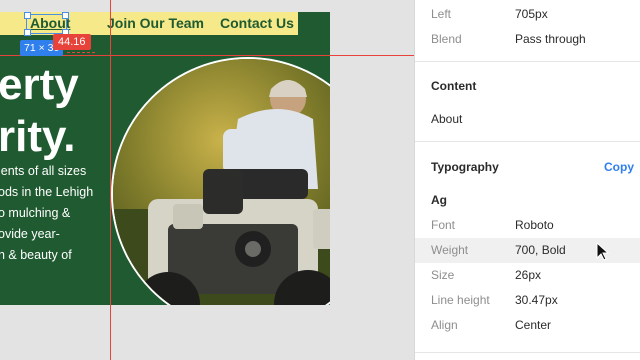 This screenshot has height=360, width=640. What do you see at coordinates (619, 167) in the screenshot?
I see `copy-button: Copy` at bounding box center [619, 167].